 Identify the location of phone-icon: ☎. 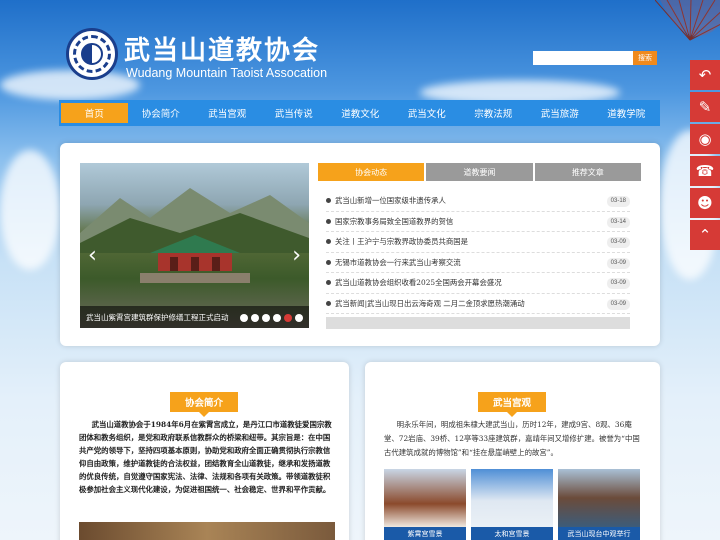
(705, 171).